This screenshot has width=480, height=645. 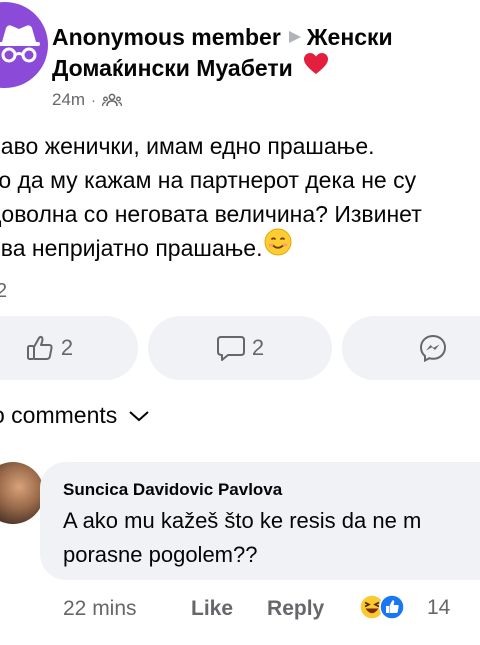 I want to click on commenter-name: Suncica Davidovic Pavlova, so click(x=172, y=490).